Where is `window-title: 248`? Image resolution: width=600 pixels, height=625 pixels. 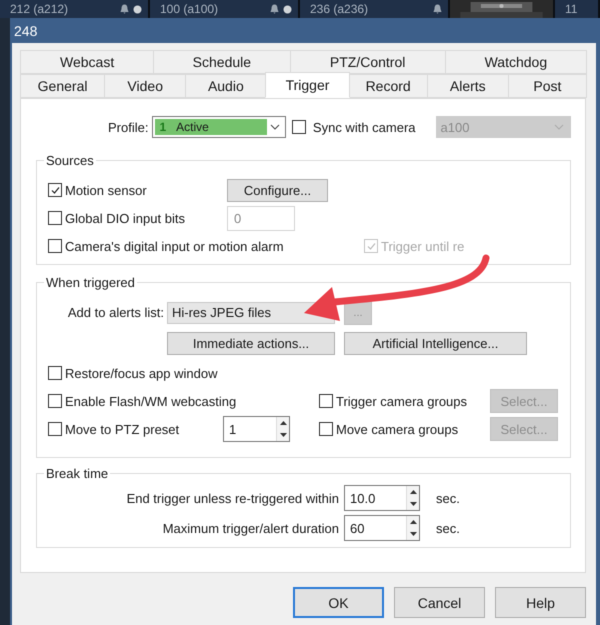 window-title: 248 is located at coordinates (26, 30).